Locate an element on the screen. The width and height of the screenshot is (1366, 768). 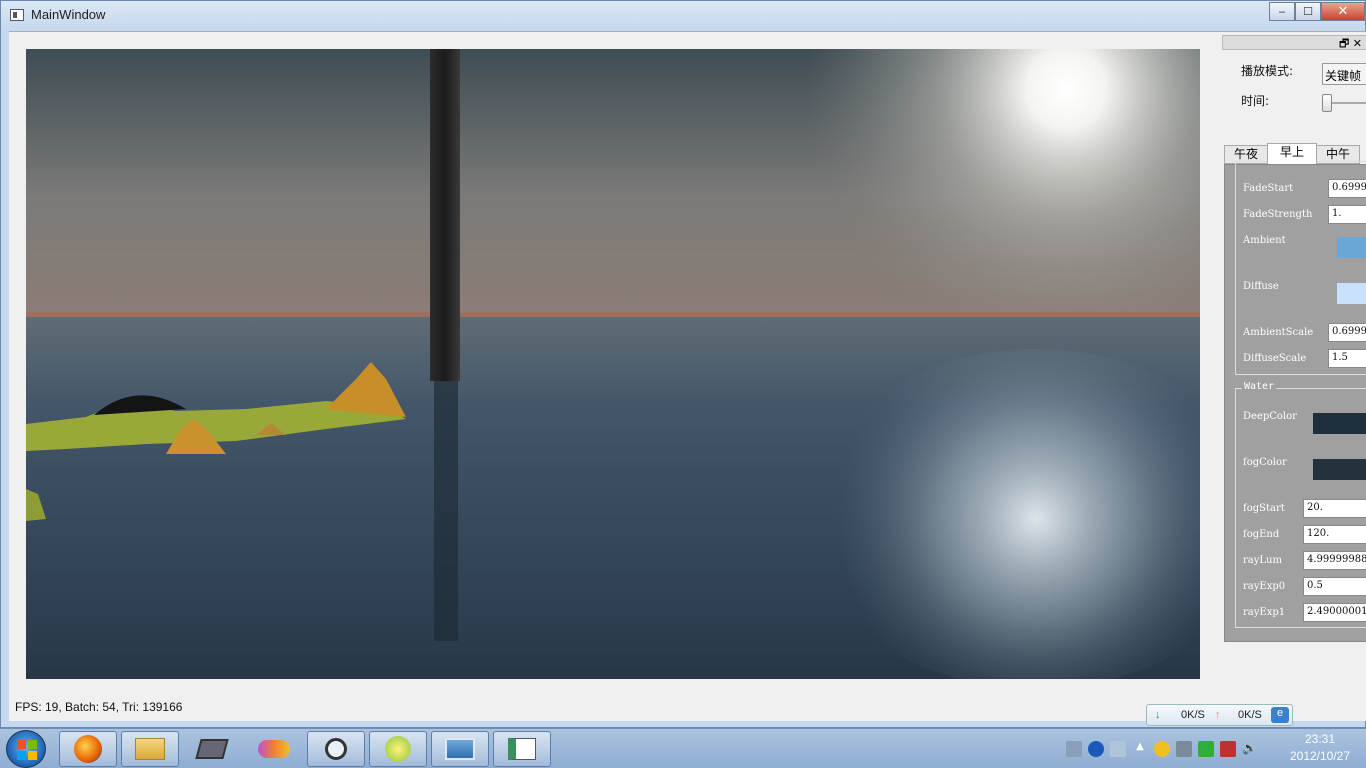
fog-end-label: fogEnd is located at coordinates (1261, 534).